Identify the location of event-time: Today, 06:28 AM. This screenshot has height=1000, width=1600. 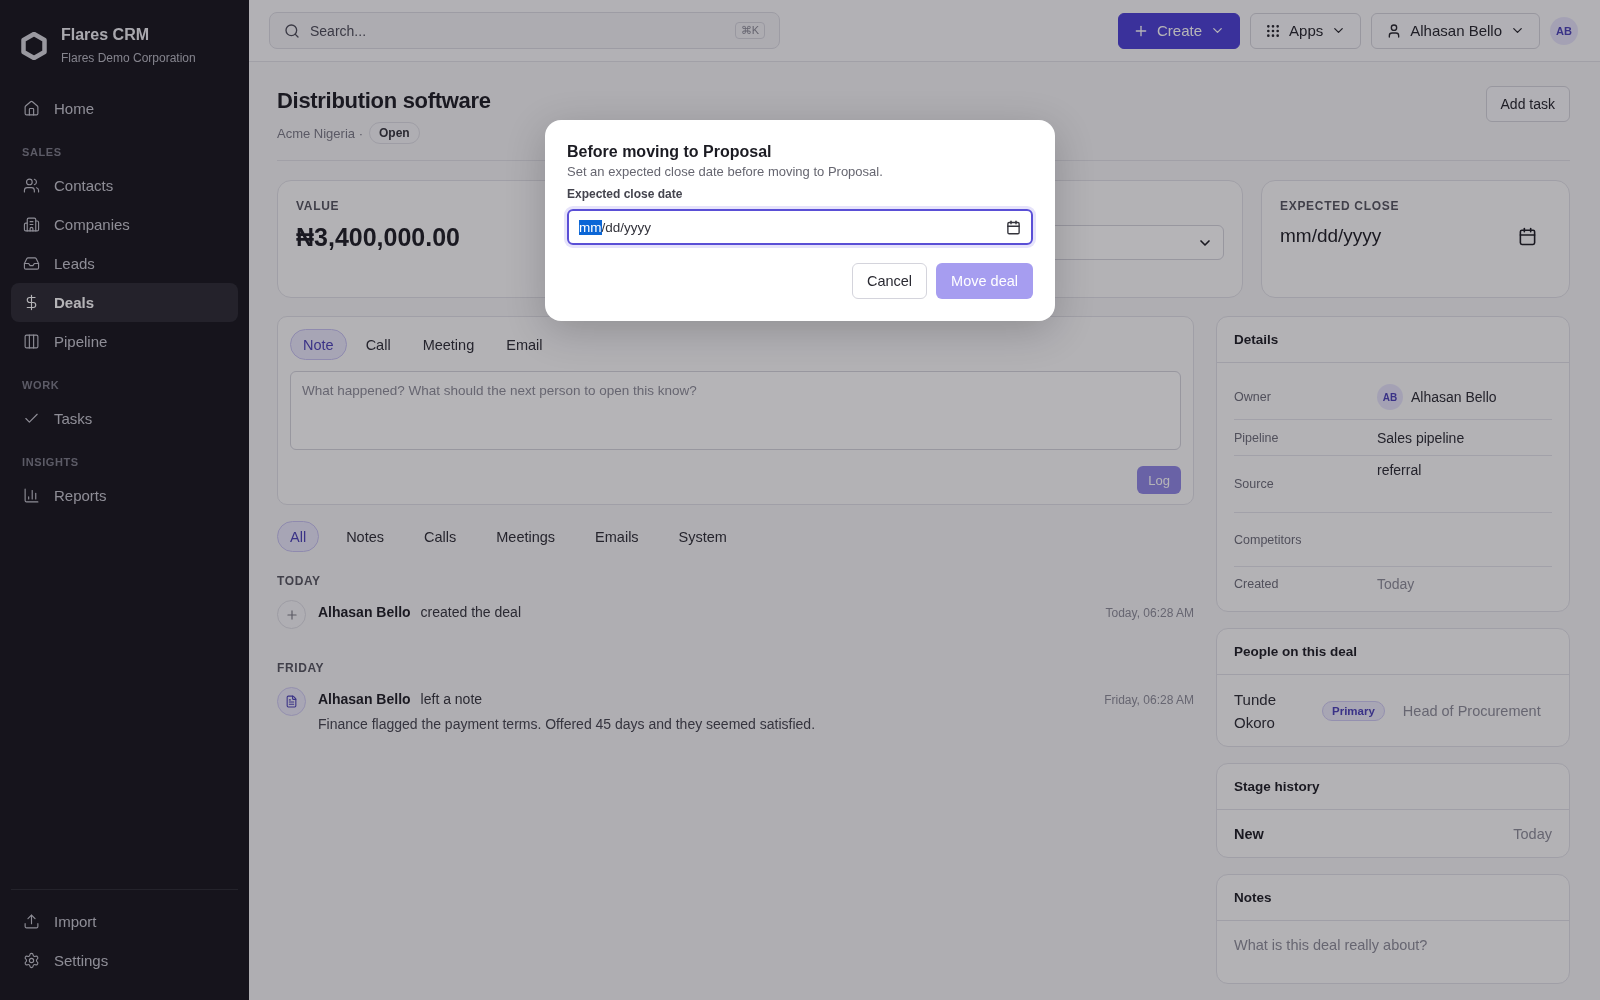
(1149, 613).